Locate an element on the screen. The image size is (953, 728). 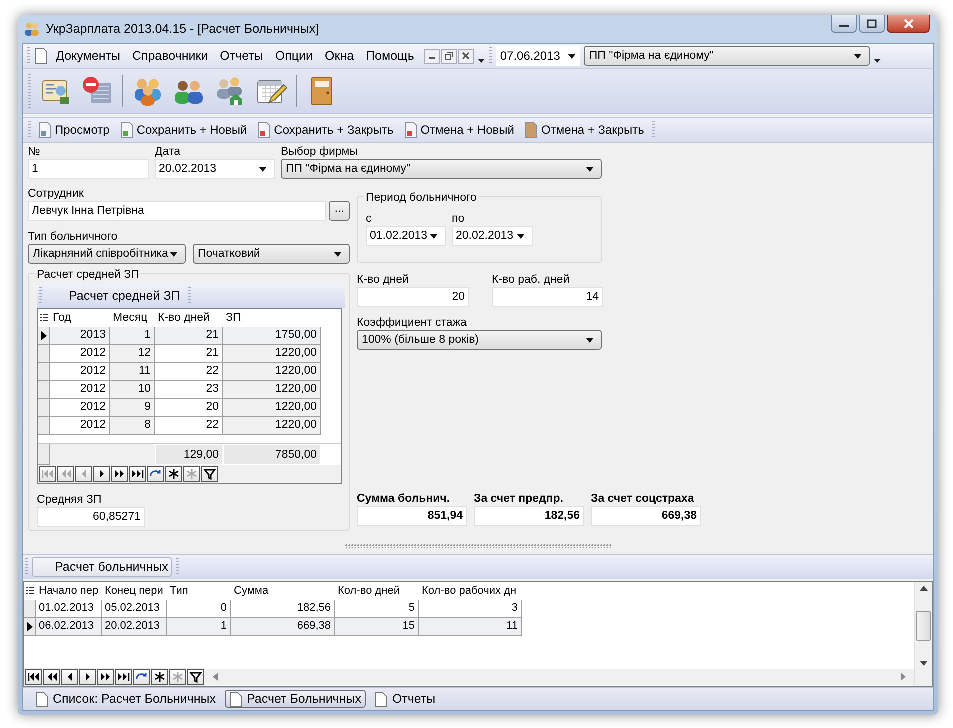
table-cell: 2012 is located at coordinates (80, 390).